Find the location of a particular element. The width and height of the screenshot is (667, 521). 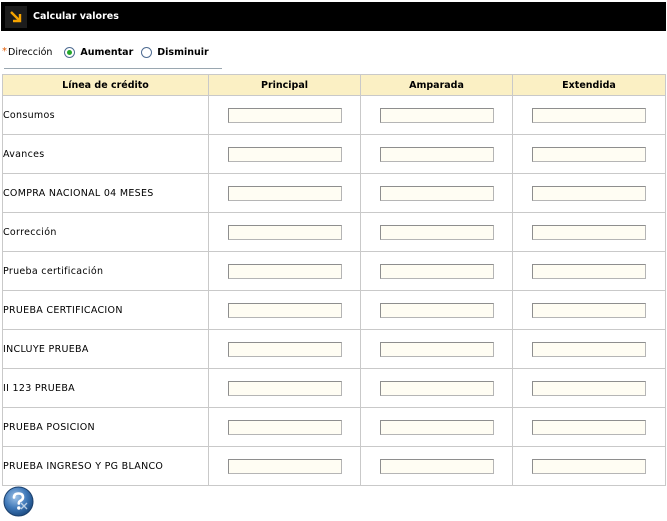

radio-disminuir is located at coordinates (147, 52).